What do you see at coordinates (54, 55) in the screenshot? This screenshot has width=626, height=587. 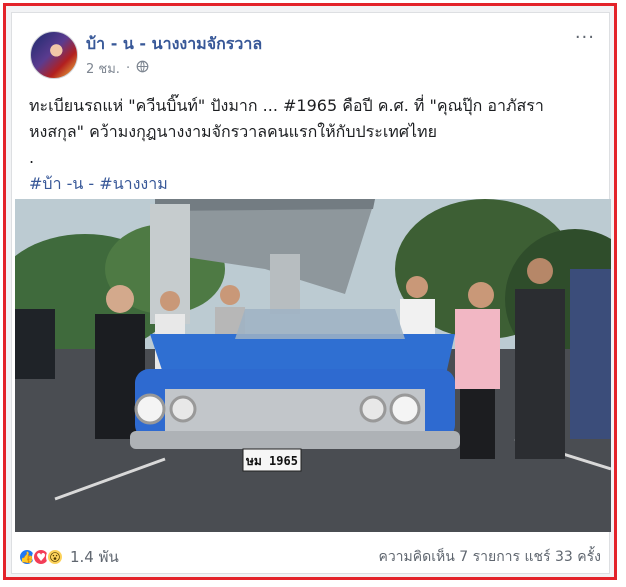 I see `page-avatar` at bounding box center [54, 55].